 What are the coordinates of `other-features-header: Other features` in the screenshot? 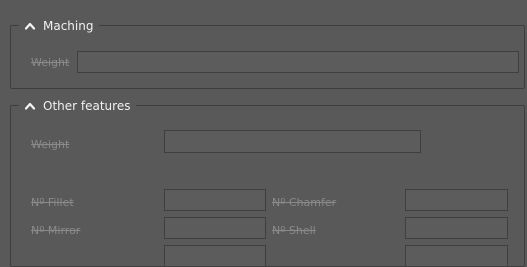 It's located at (78, 106).